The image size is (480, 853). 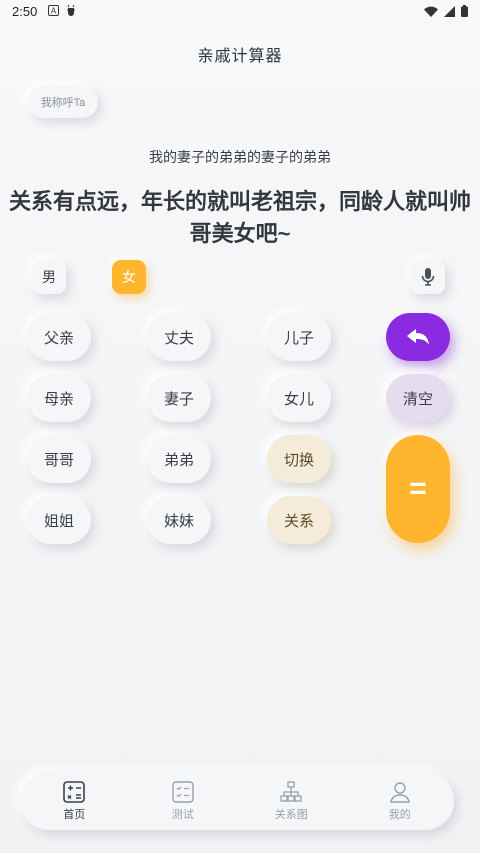 What do you see at coordinates (464, 11) in the screenshot?
I see `battery-icon` at bounding box center [464, 11].